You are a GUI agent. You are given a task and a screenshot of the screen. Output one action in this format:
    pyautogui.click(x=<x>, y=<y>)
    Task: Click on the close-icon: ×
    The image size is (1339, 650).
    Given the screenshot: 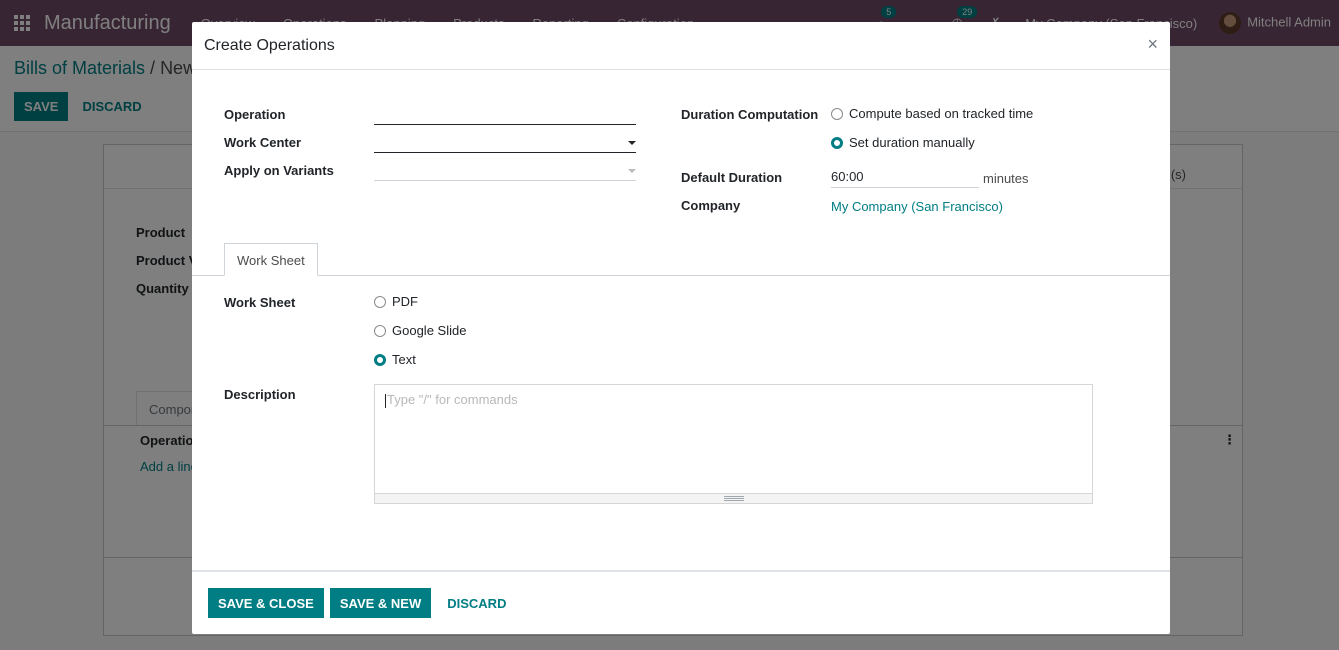 What is the action you would take?
    pyautogui.click(x=1152, y=44)
    